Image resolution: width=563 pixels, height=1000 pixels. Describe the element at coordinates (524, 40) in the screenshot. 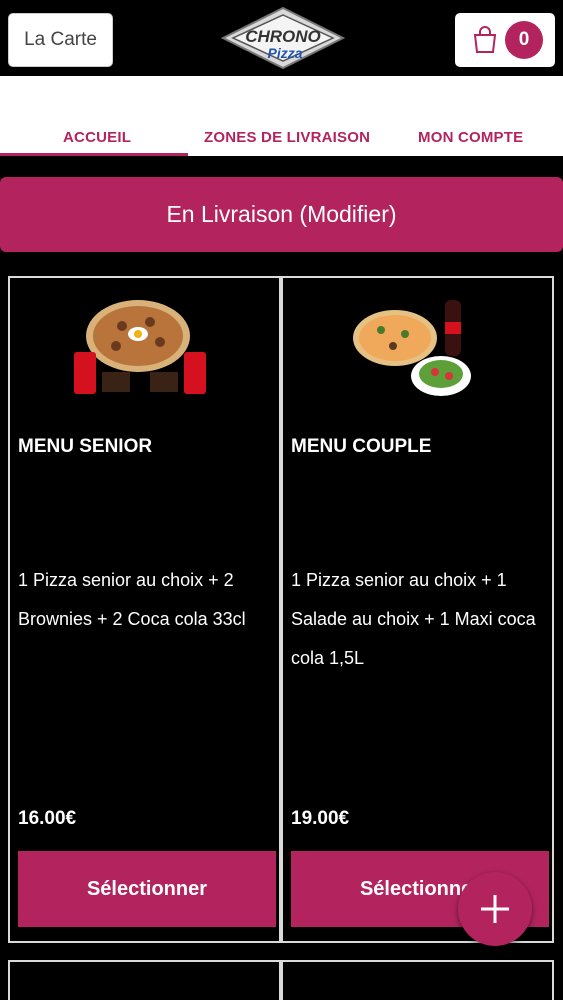

I see `cart-count-badge: 0` at that location.